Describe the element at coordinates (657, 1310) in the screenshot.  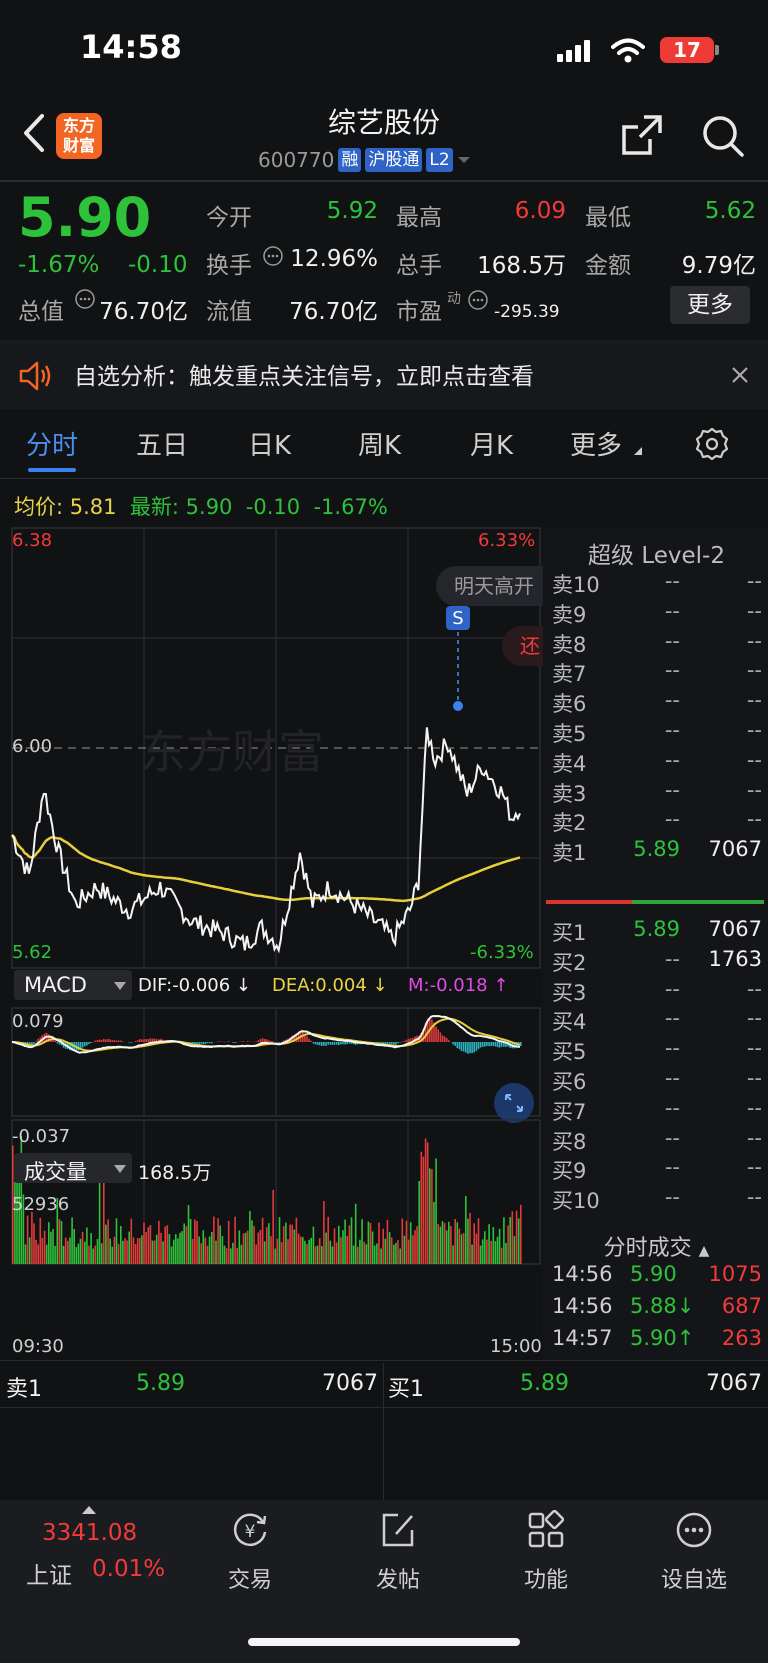
I see `tick-row: 14:56 5.88↓ 687` at that location.